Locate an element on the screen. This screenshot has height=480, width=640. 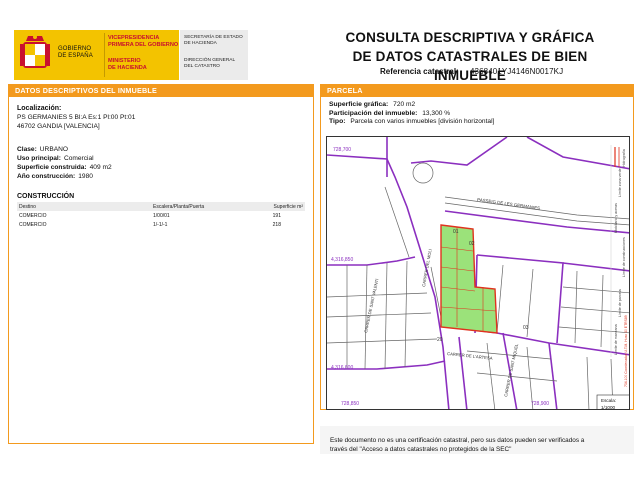
descriptive-data-heading: DATOS DESCRIPTIVOS DEL INMUEBLE is located at coordinates (161, 91).